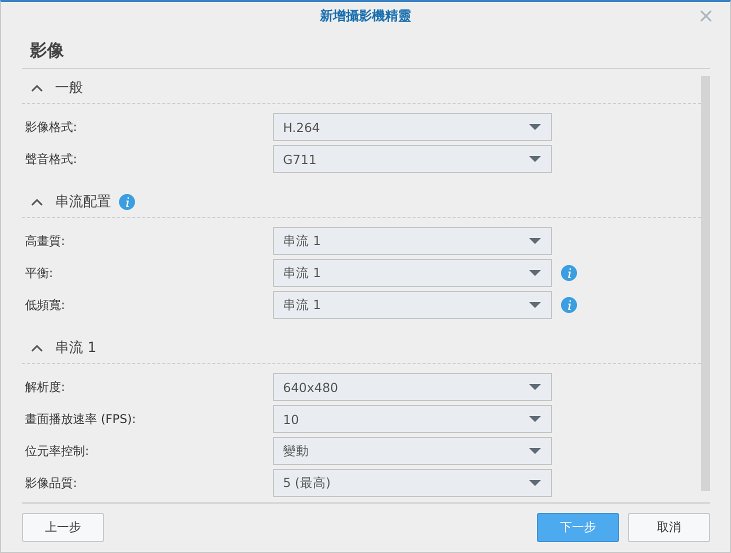  Describe the element at coordinates (669, 527) in the screenshot. I see `cancel-button: 取消` at that location.